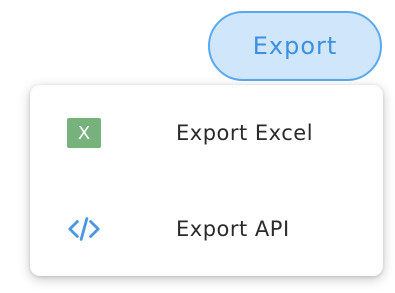 The image size is (395, 293). Describe the element at coordinates (245, 133) in the screenshot. I see `menu-item-label: Export Excel` at that location.